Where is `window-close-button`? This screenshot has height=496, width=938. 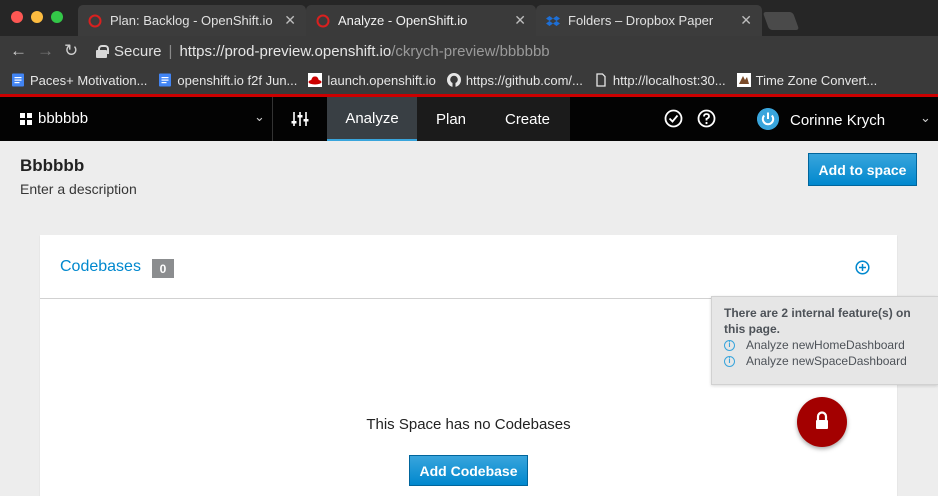 window-close-button is located at coordinates (17, 17).